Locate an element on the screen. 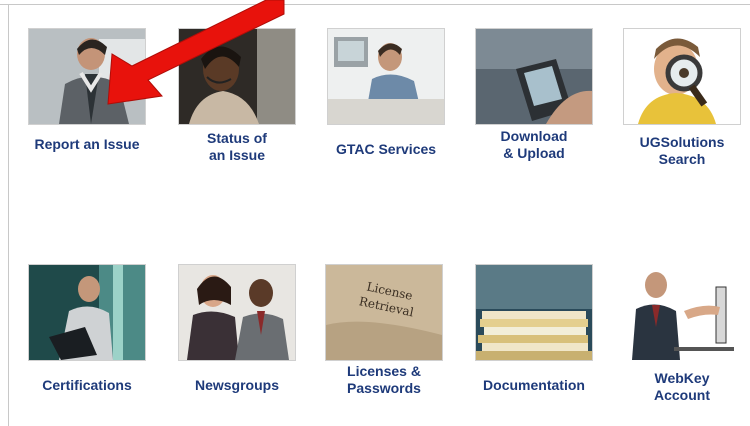 The image size is (750, 426). key-handover-photo-icon is located at coordinates (682, 312).